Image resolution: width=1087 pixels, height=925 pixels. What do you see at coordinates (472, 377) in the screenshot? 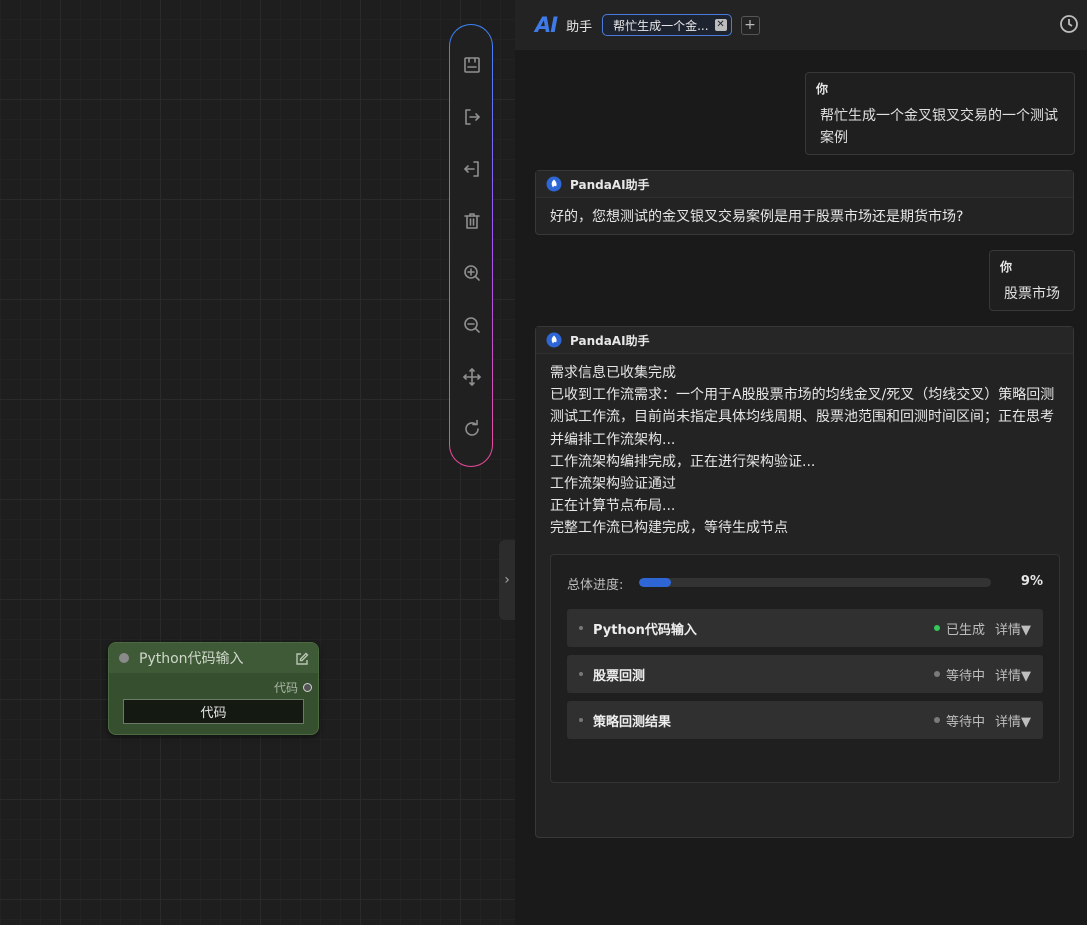
I see `fit-view-icon` at bounding box center [472, 377].